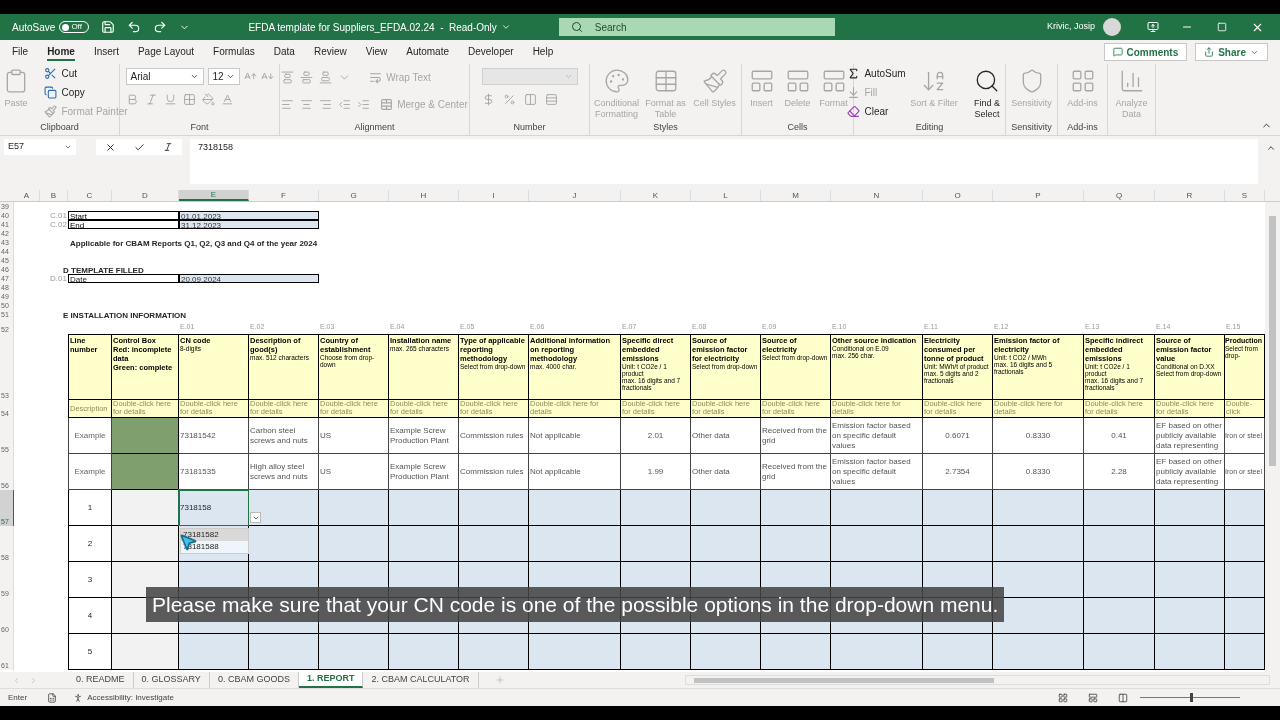  Describe the element at coordinates (1082, 127) in the screenshot. I see `group-label: Add-ins` at that location.